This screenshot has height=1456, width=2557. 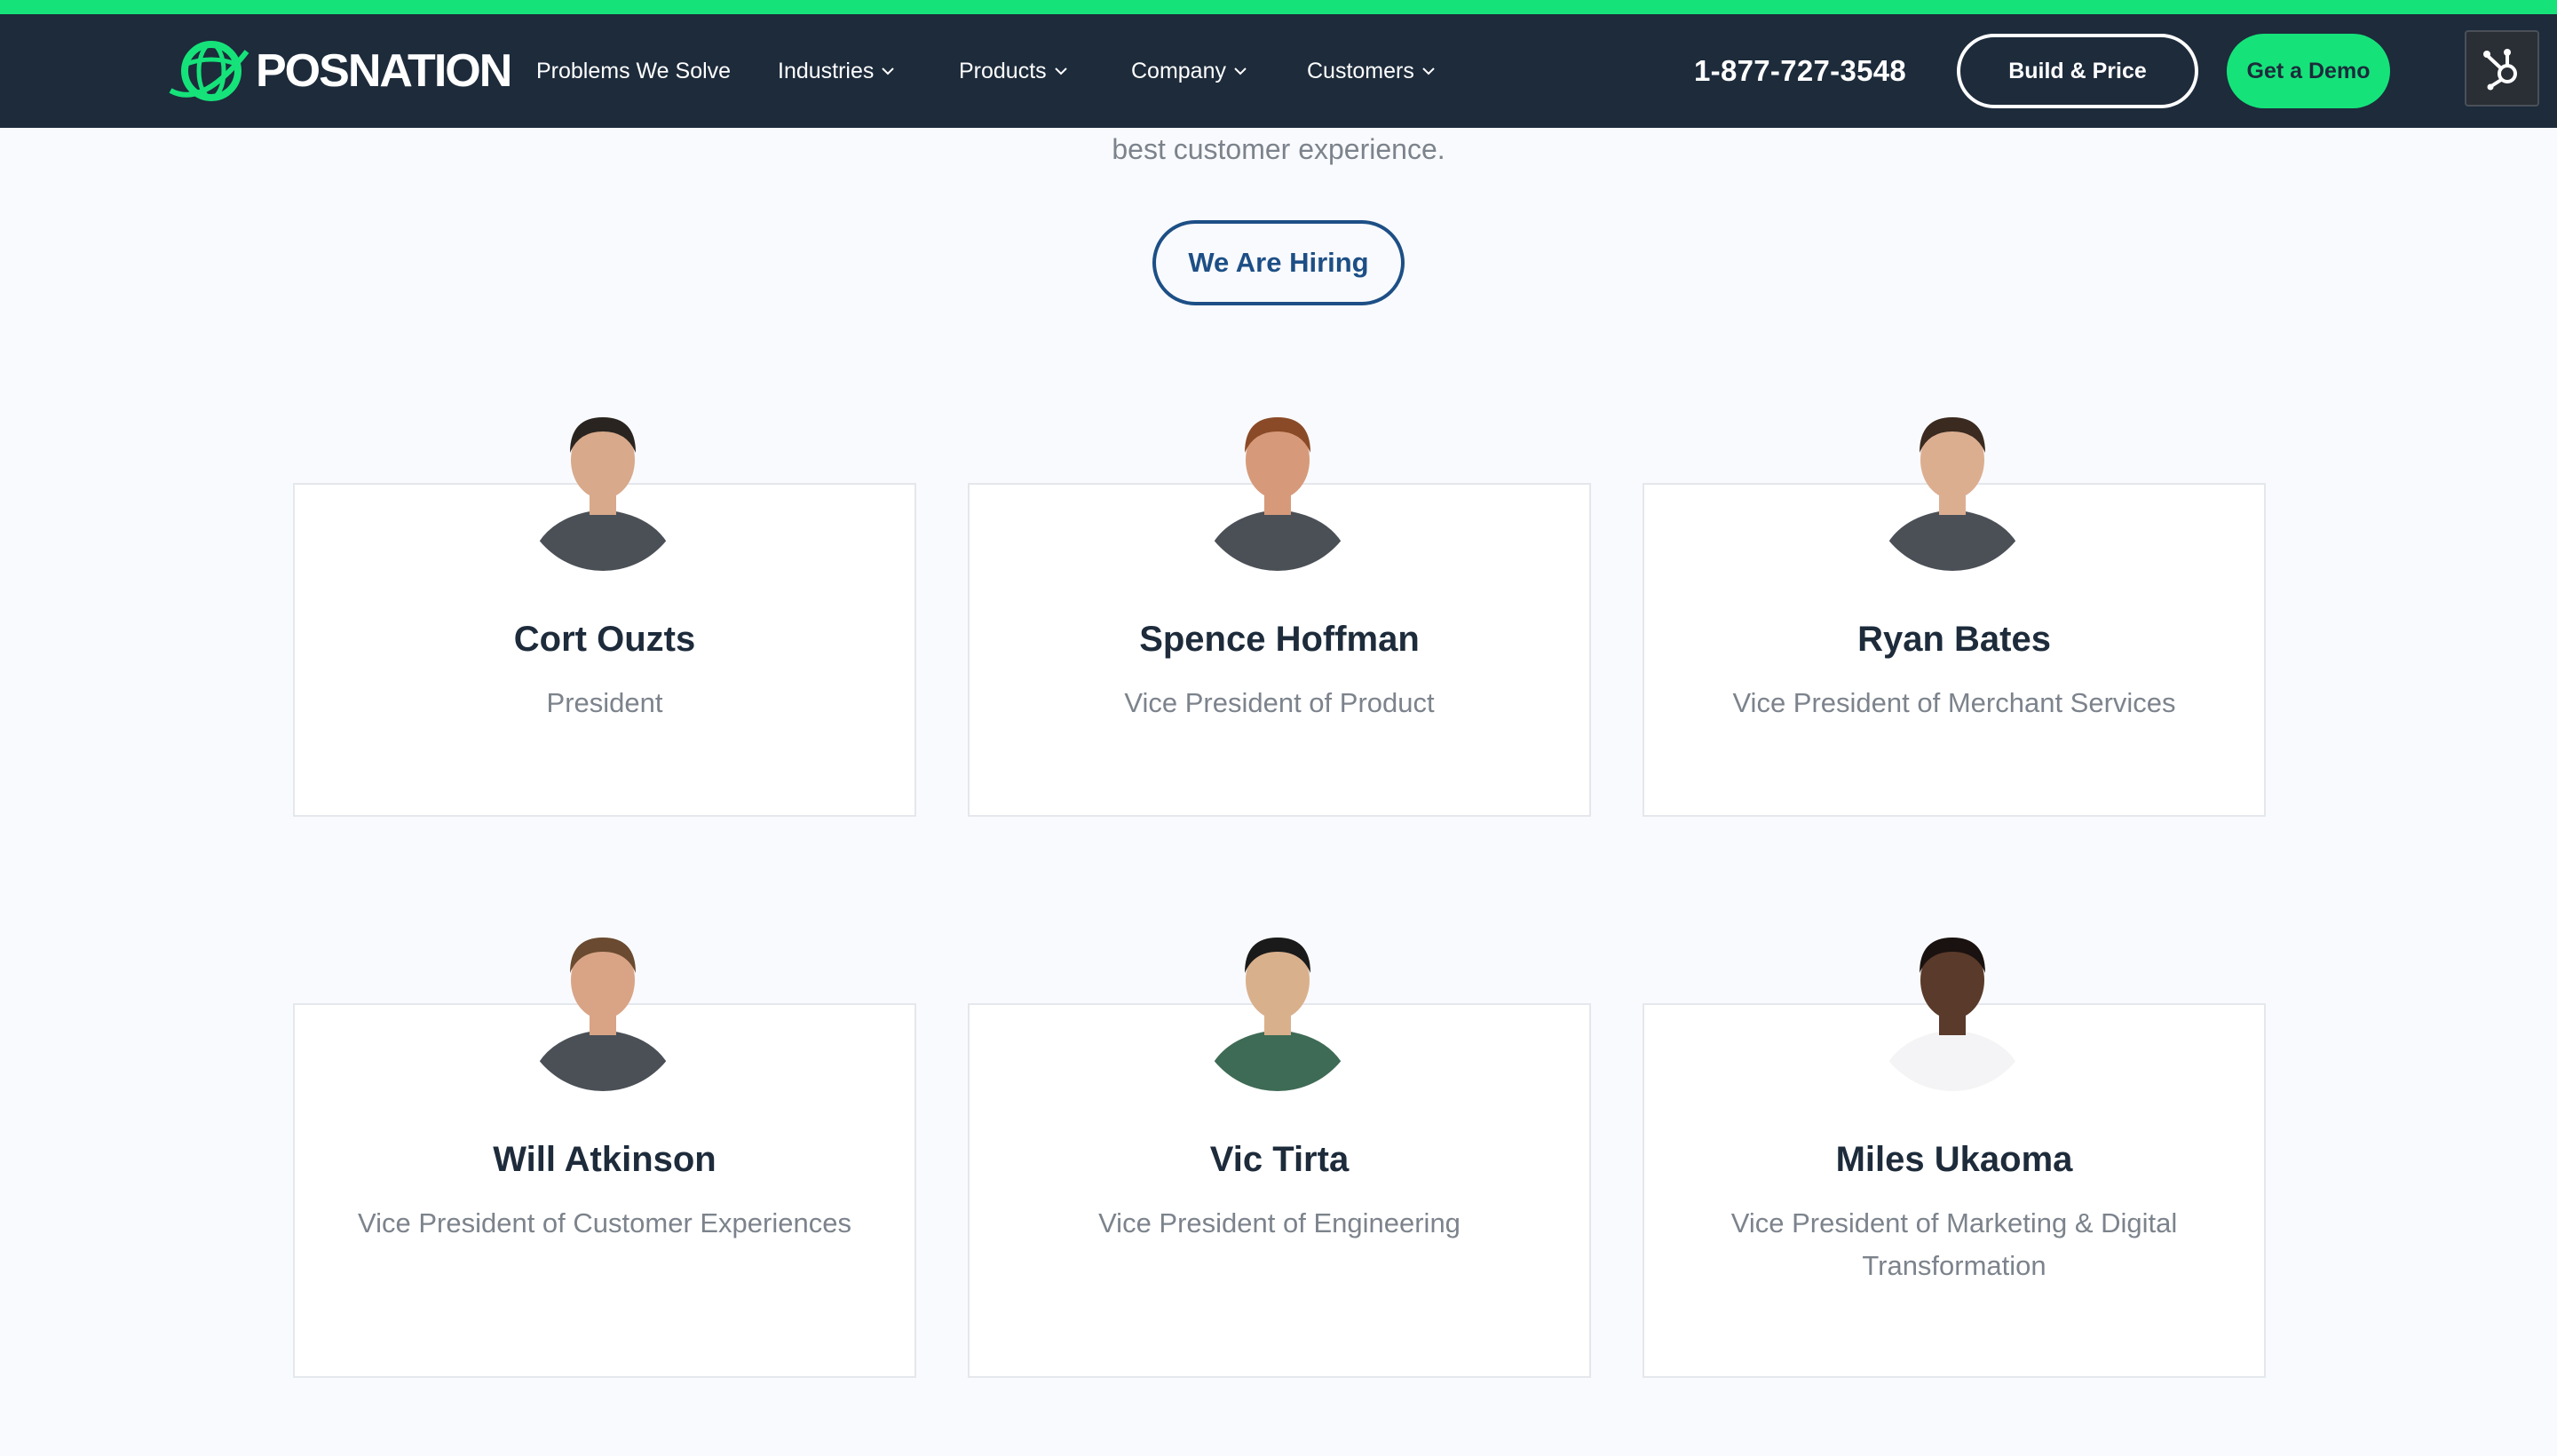 I want to click on team-member-role: Vice President of Customer Experiences, so click(x=604, y=1222).